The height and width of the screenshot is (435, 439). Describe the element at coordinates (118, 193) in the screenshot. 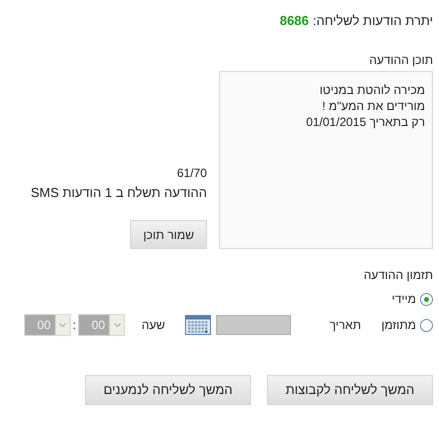

I see `sms-count-text: ההודעה תשלח ב 1 הודעות SMS` at that location.